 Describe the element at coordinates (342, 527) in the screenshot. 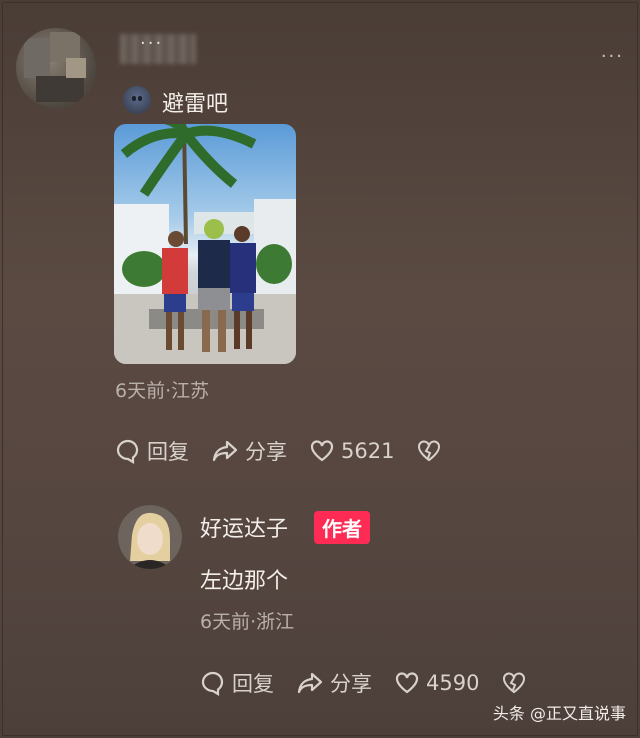

I see `author-badge: 作者` at that location.